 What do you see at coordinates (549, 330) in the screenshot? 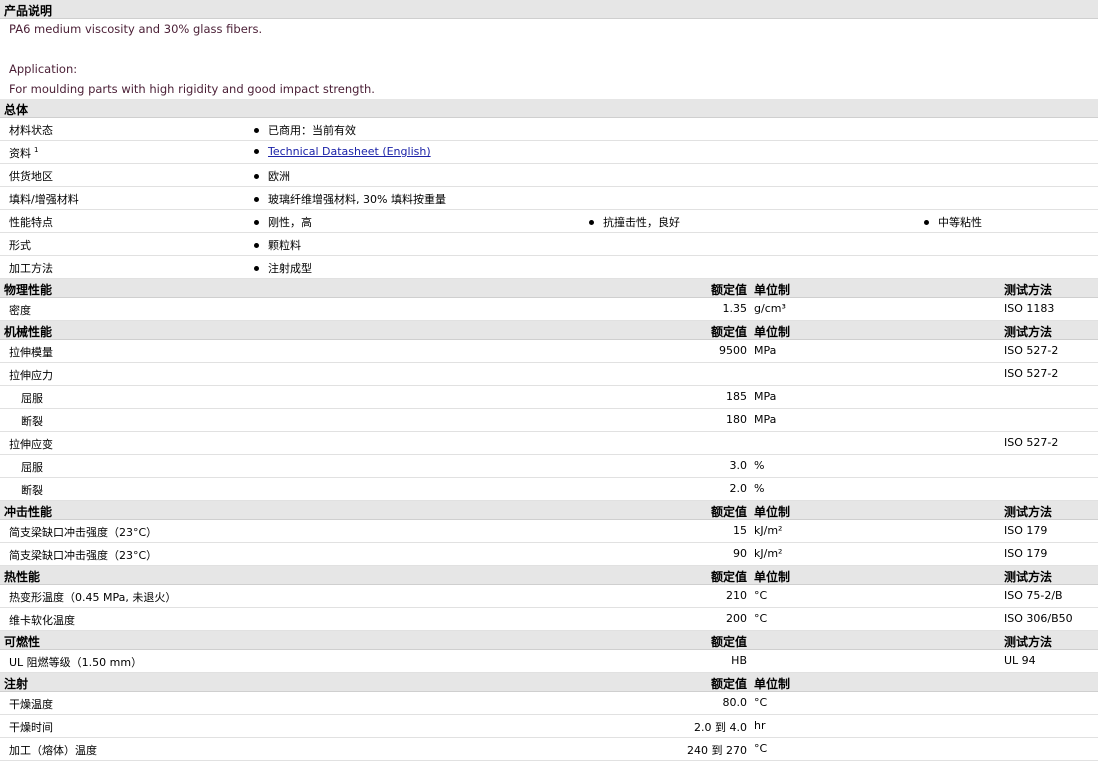
I see `mechanical-properties-header: 机械性能 额定值 单位制 测试方法` at bounding box center [549, 330].